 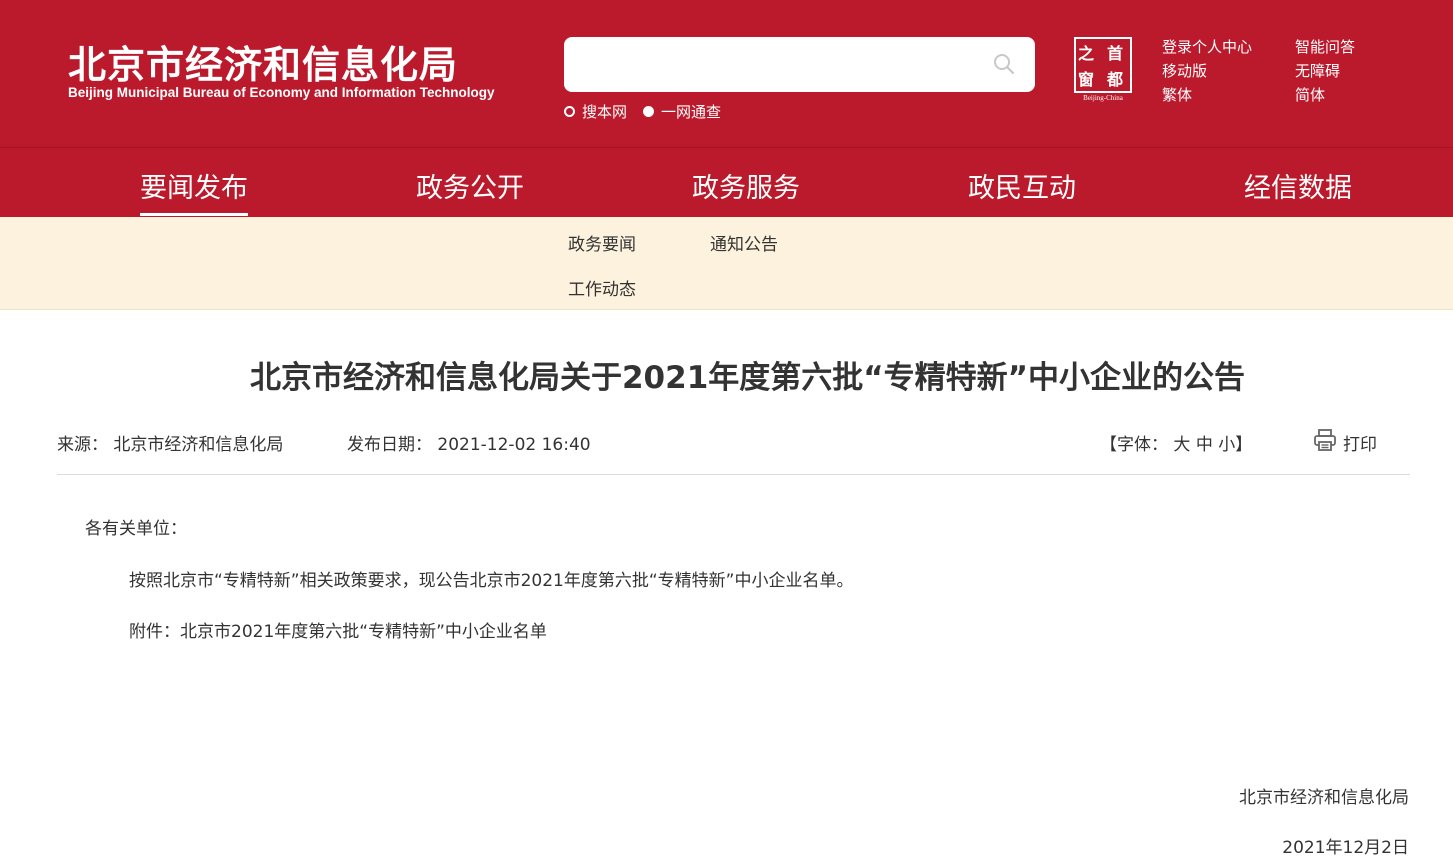 I want to click on print-button: 打印, so click(x=1360, y=442).